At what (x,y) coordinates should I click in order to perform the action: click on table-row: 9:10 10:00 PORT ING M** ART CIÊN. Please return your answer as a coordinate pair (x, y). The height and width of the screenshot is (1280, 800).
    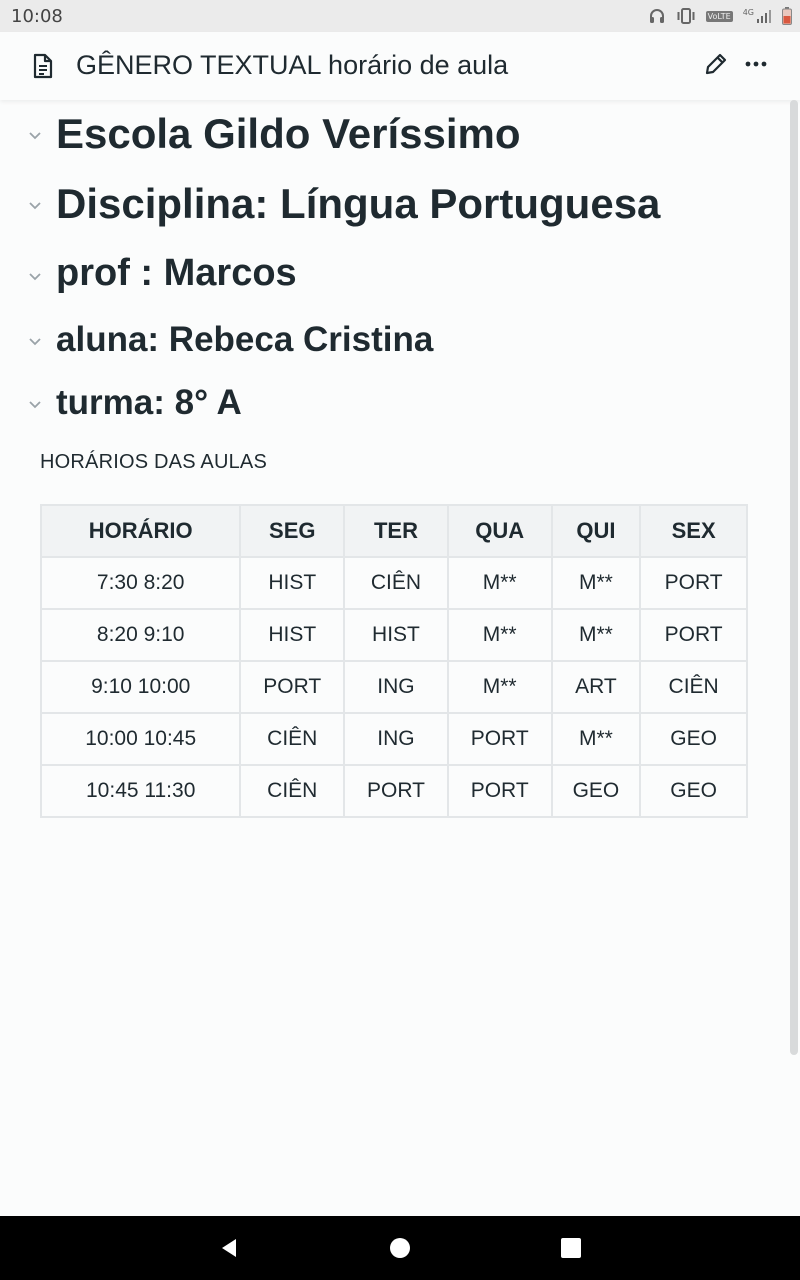
    Looking at the image, I should click on (393, 687).